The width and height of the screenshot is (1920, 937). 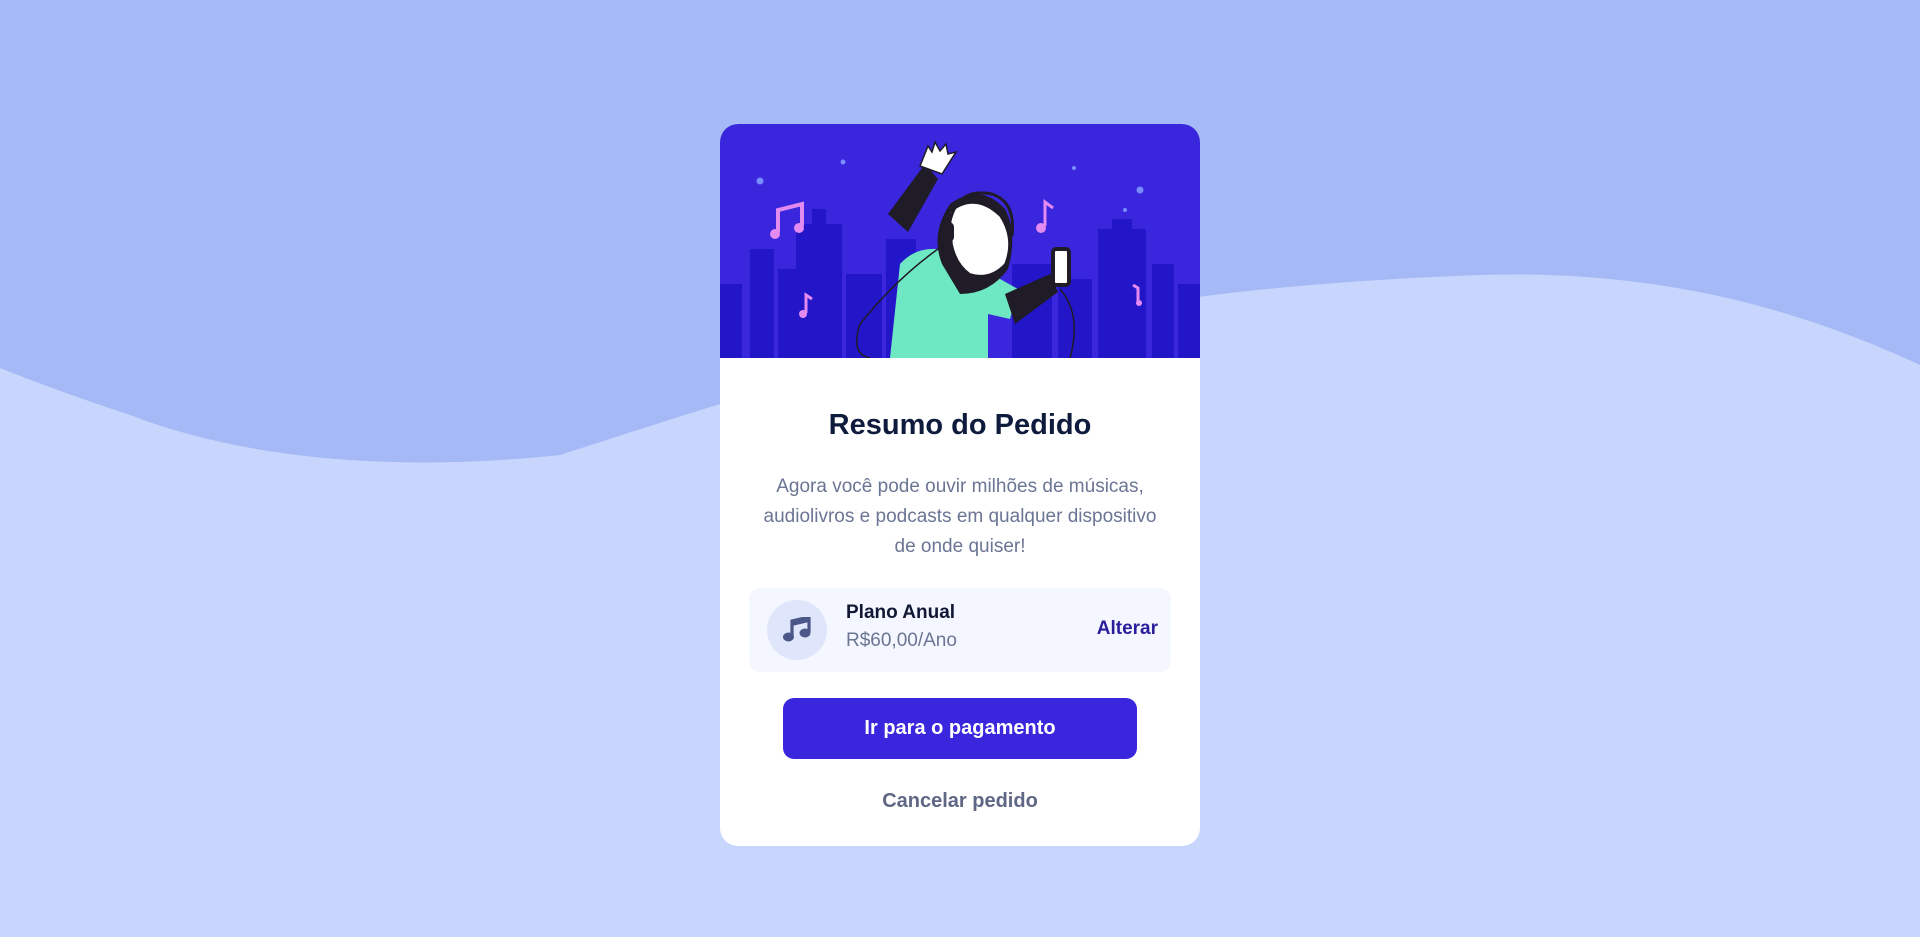 What do you see at coordinates (797, 630) in the screenshot?
I see `music-note-icon` at bounding box center [797, 630].